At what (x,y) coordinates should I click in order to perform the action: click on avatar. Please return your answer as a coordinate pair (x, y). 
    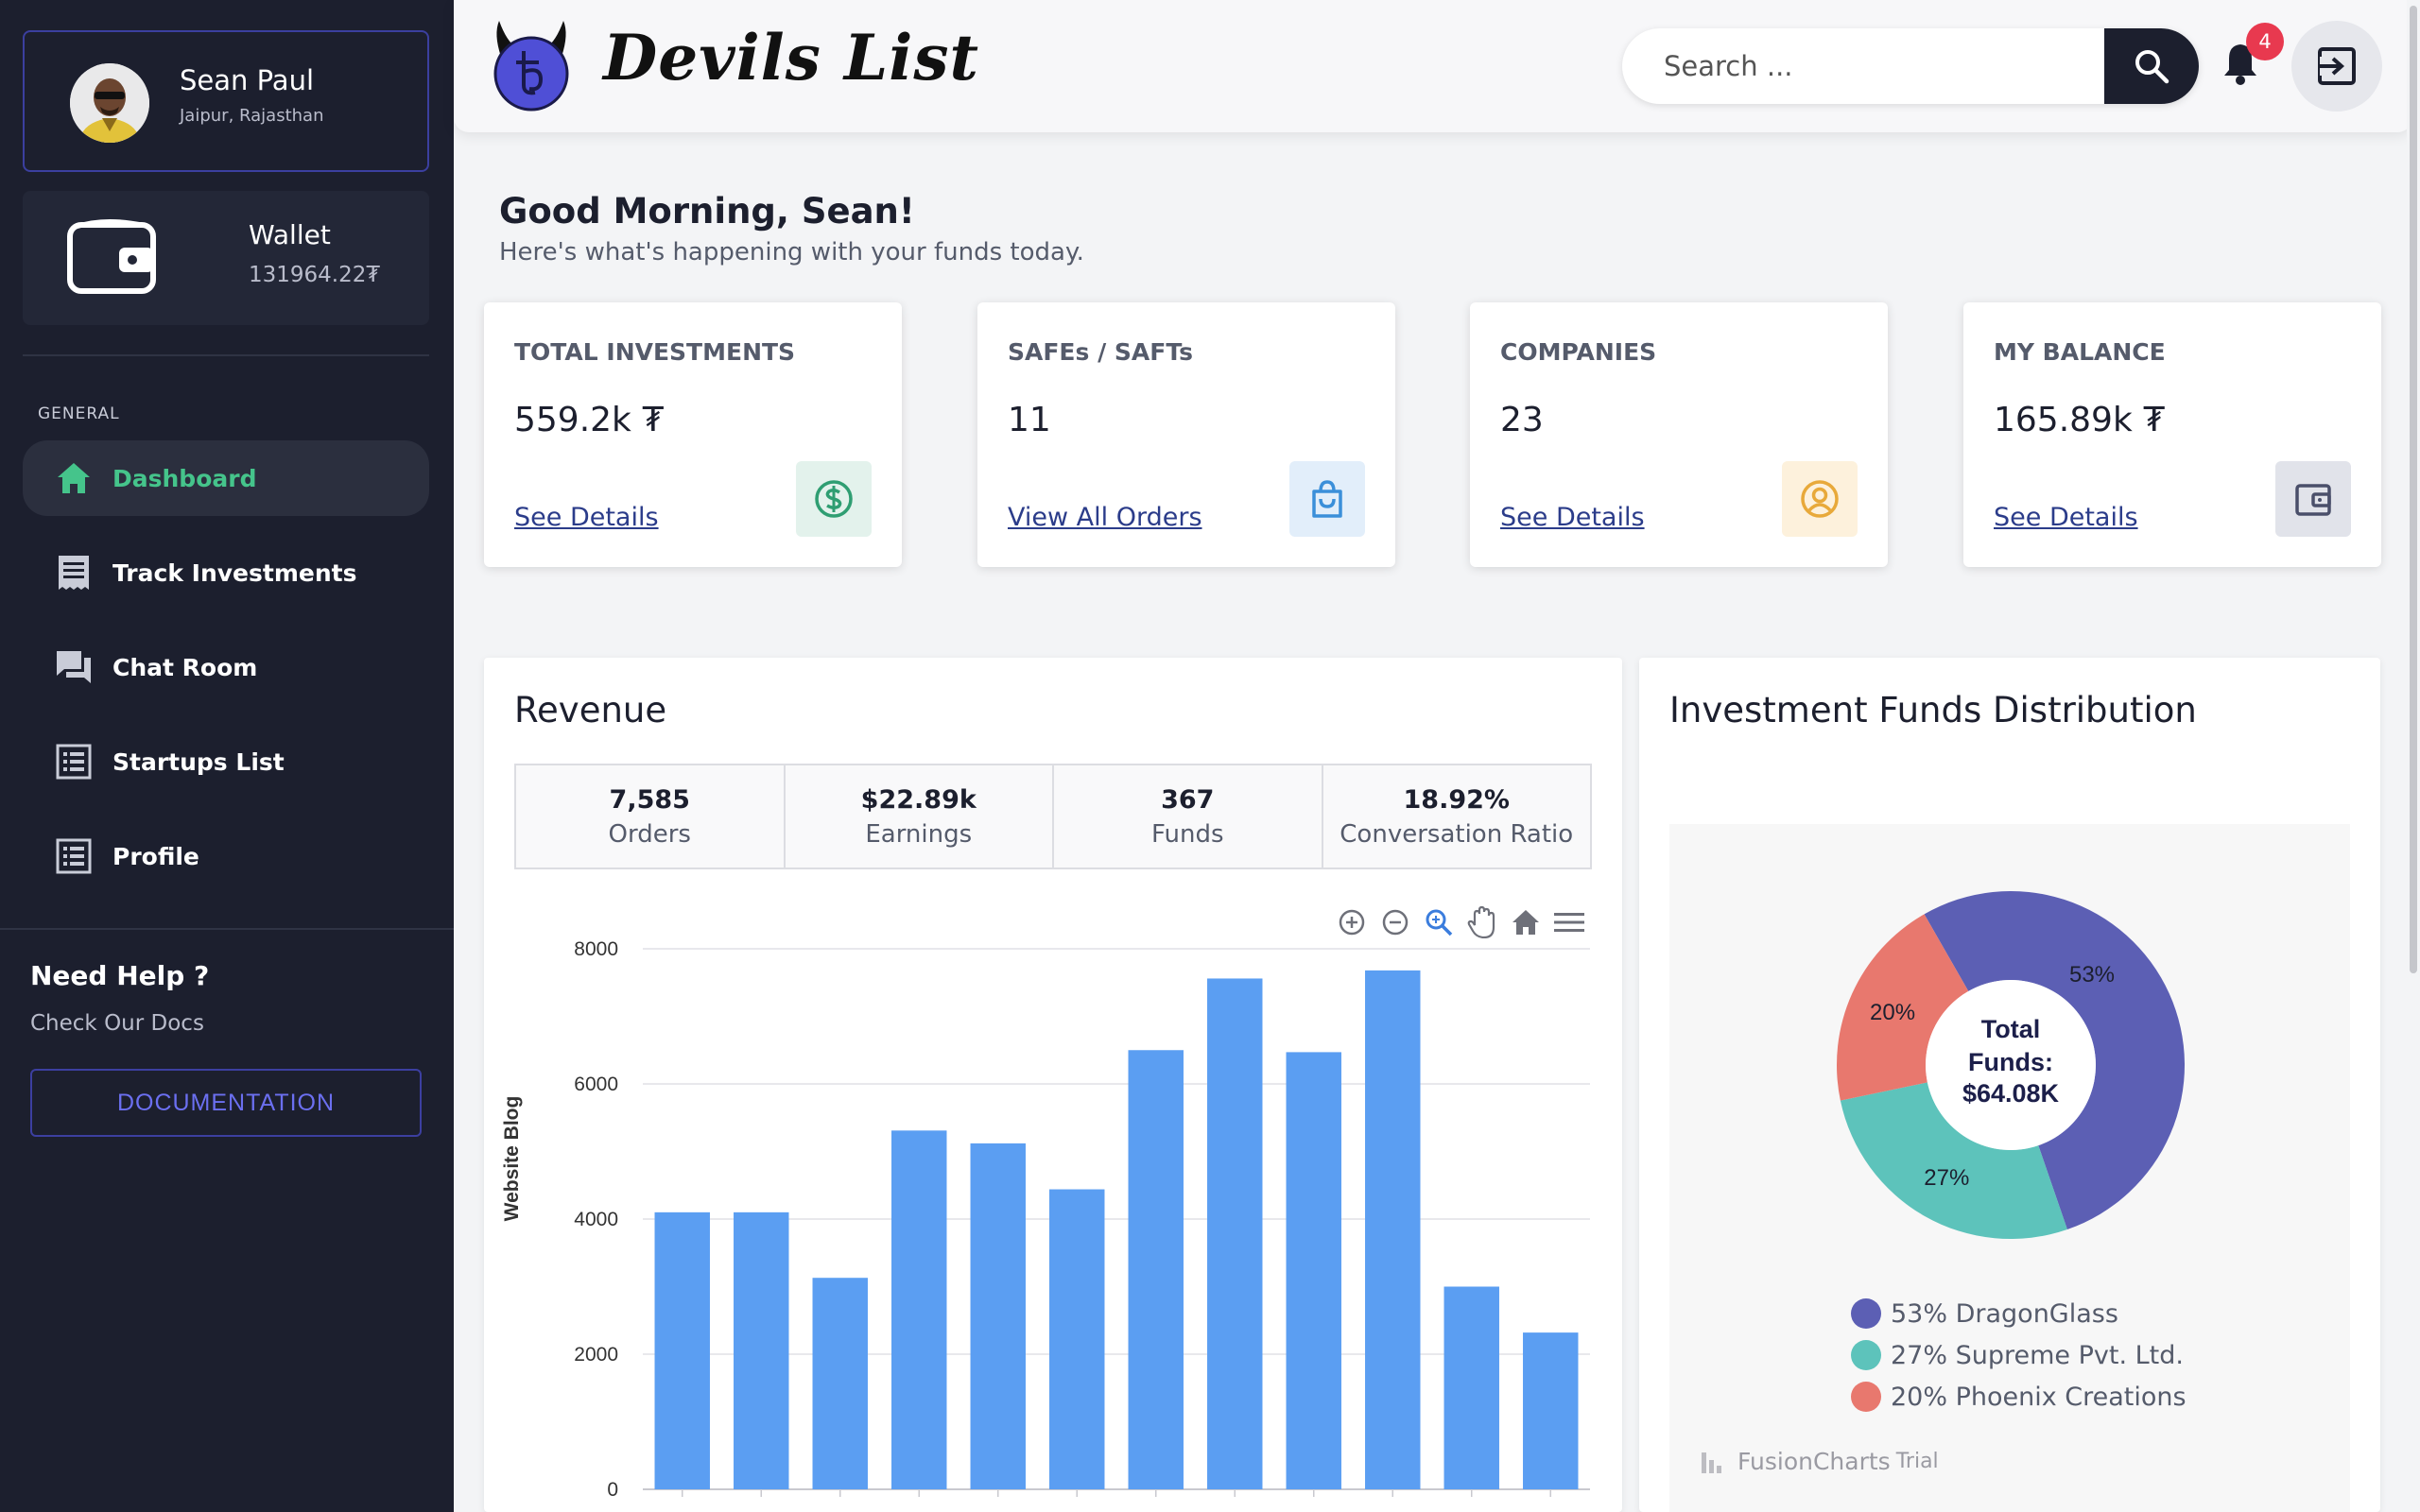
    Looking at the image, I should click on (109, 103).